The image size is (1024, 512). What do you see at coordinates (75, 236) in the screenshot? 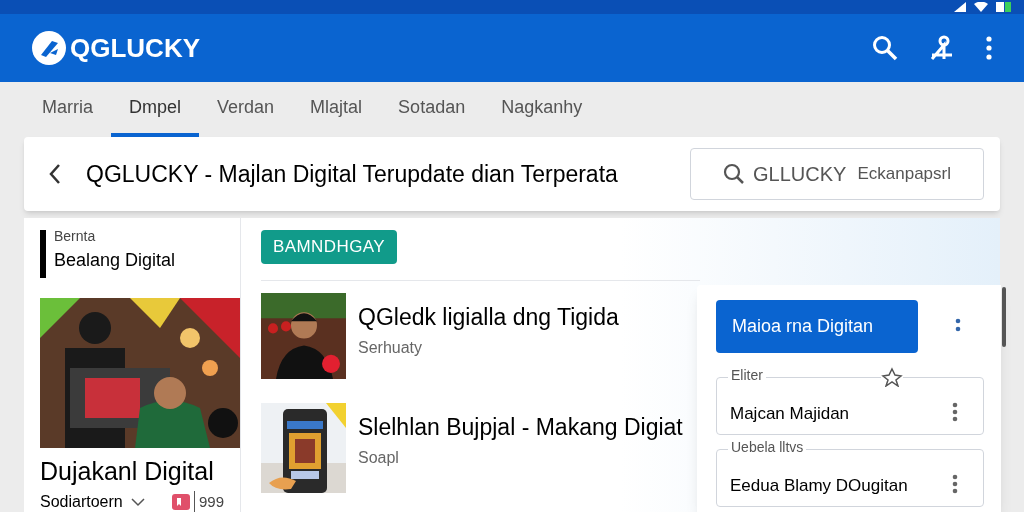
I see `sidebar-overline: Bernta` at bounding box center [75, 236].